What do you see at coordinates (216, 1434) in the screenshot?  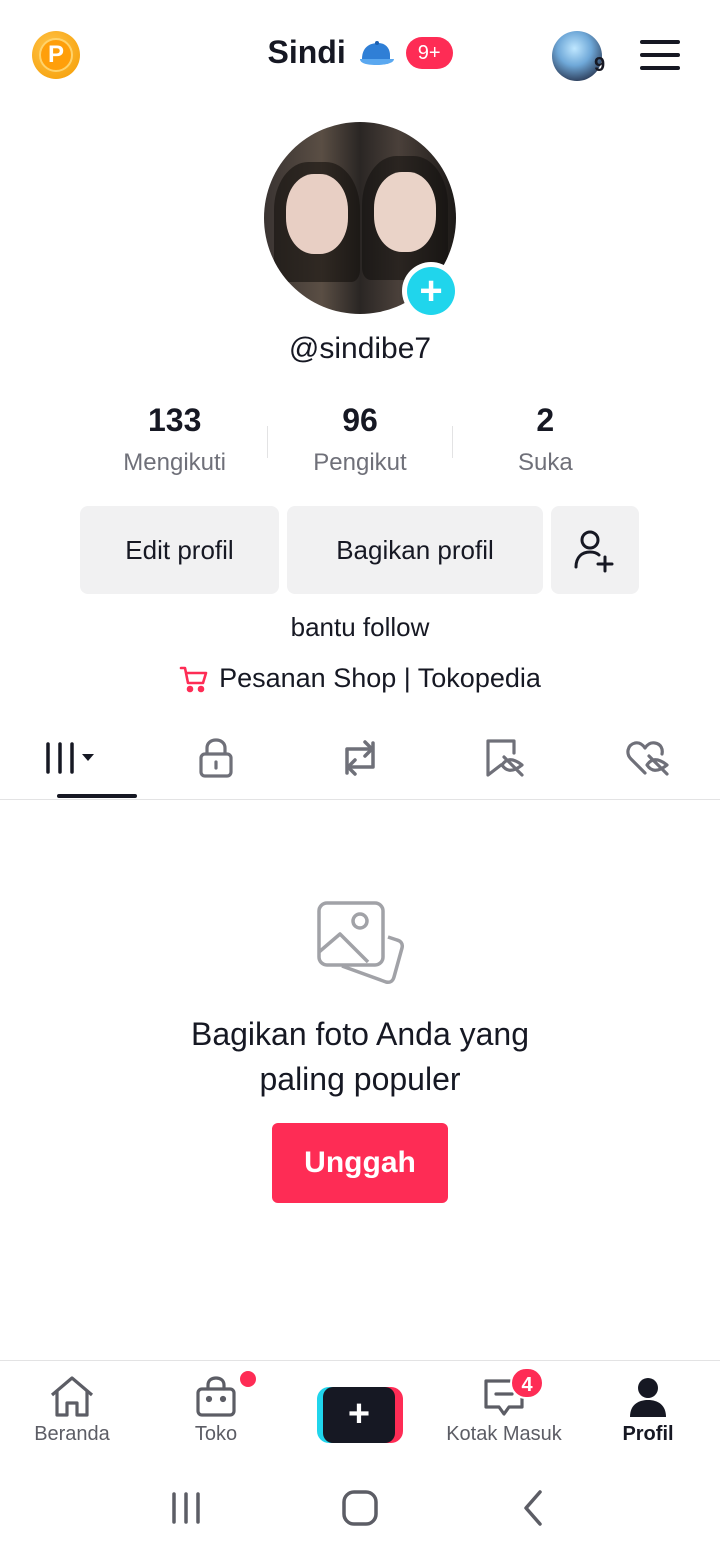 I see `nav-shop-label: Toko` at bounding box center [216, 1434].